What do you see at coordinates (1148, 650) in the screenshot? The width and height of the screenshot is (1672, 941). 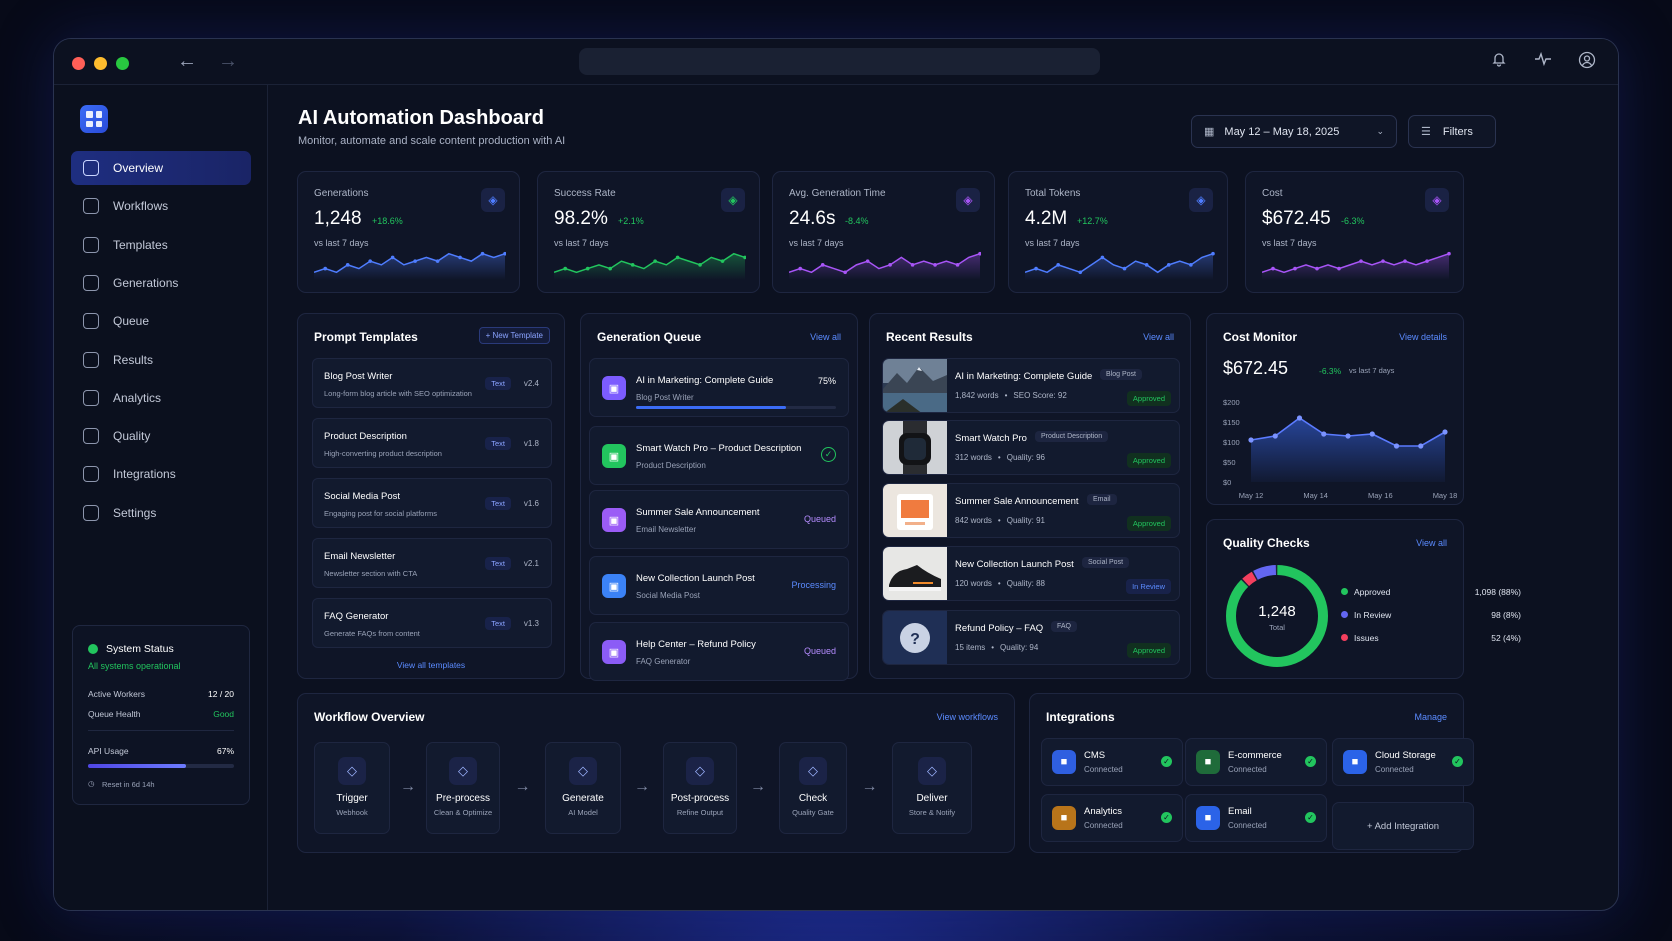 I see `result-status-badge: Approved` at bounding box center [1148, 650].